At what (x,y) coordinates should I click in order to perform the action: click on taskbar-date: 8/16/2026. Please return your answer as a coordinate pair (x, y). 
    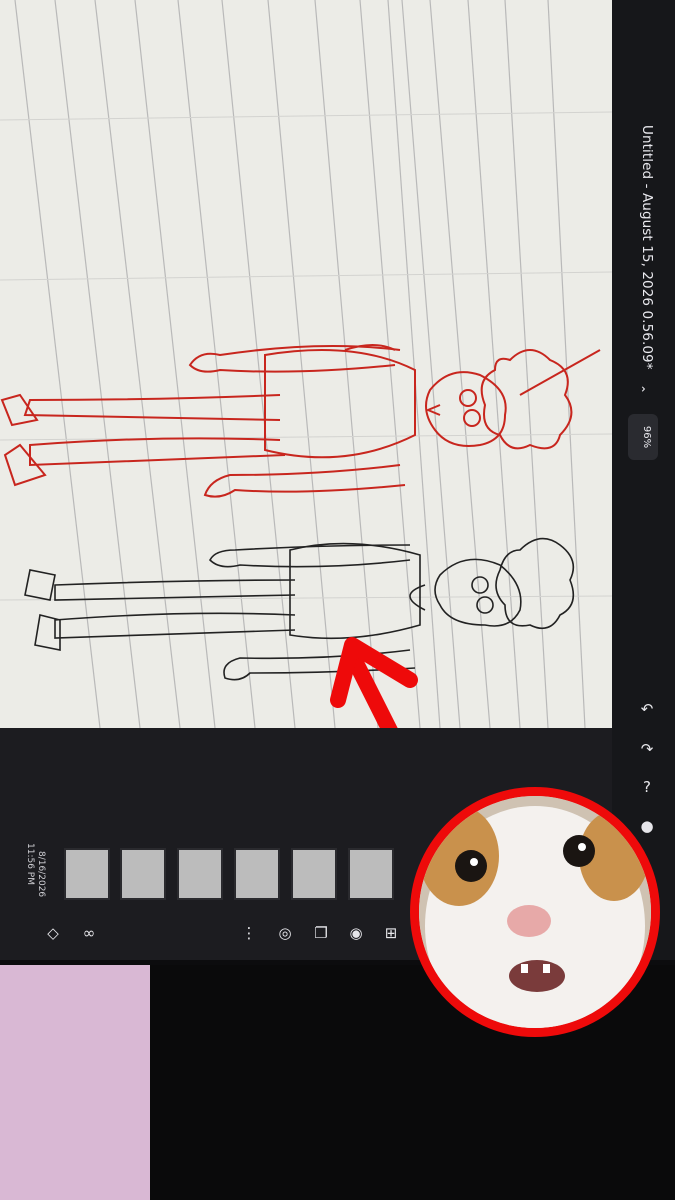
    Looking at the image, I should click on (41, 874).